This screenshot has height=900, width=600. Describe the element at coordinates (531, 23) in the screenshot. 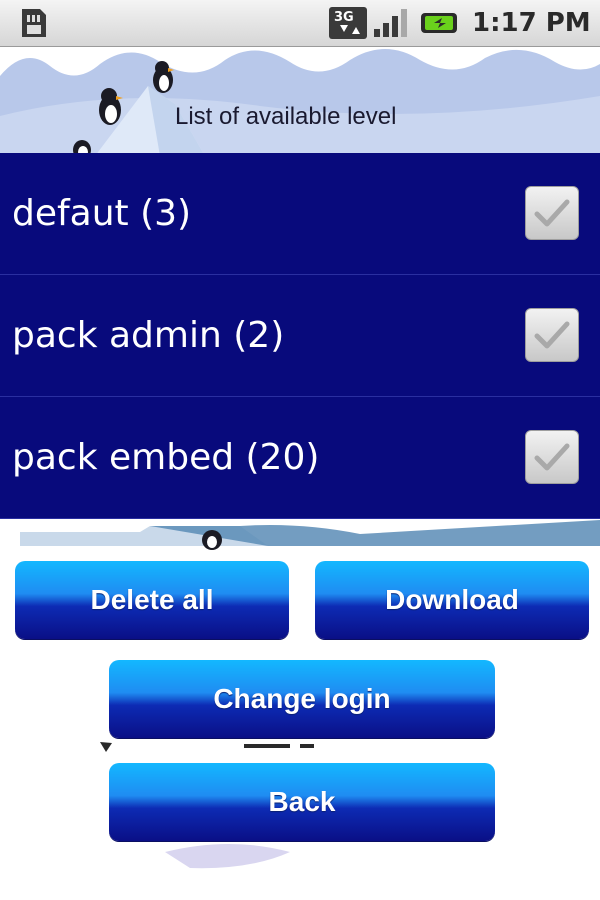

I see `status-time: 1:17 PM` at that location.